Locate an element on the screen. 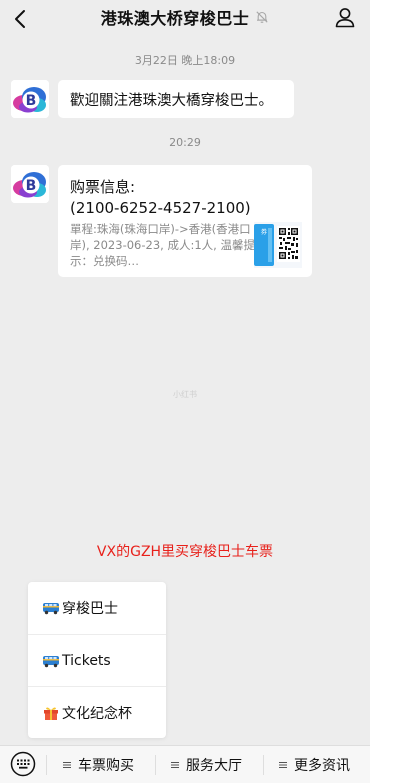 This screenshot has width=407, height=783. bell-off-icon is located at coordinates (262, 17).